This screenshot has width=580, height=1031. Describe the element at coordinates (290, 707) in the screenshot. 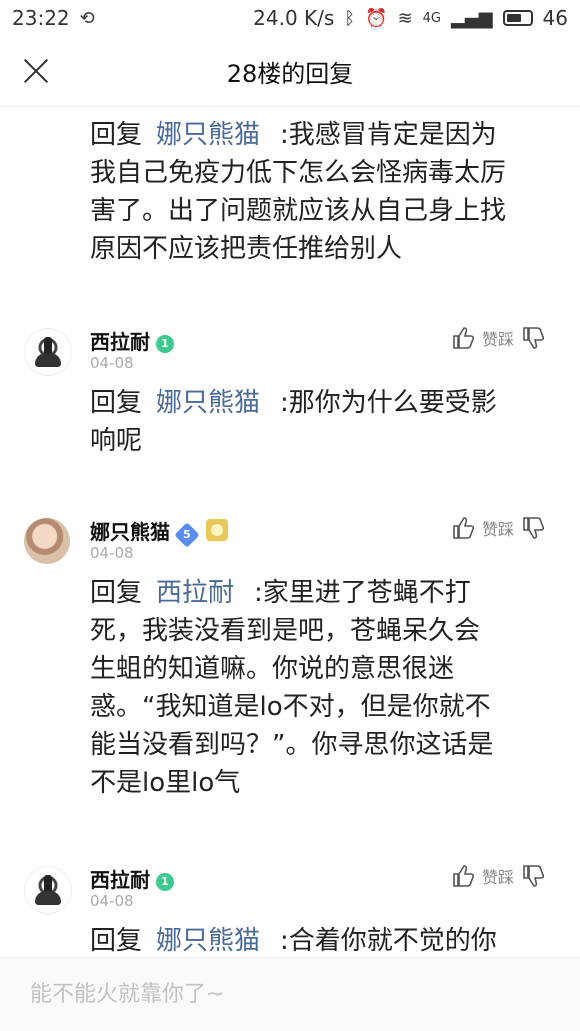

I see `comment-line: 惑。“我知道是lo不对，但是你就不` at that location.